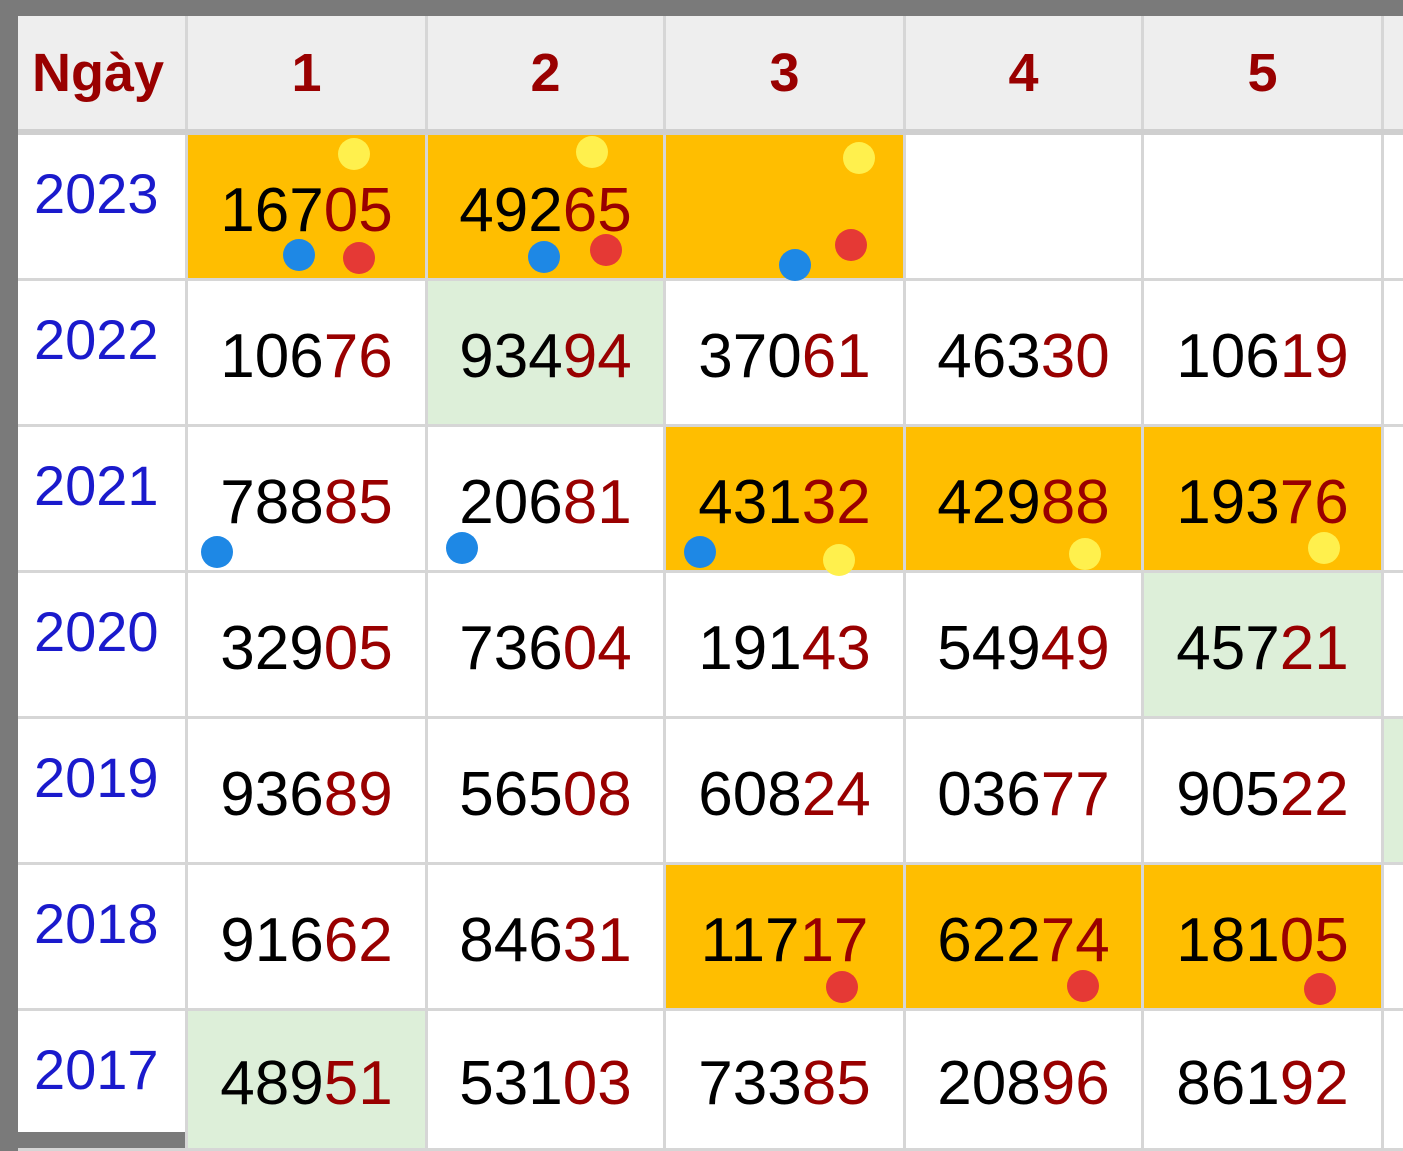 The image size is (1403, 1151). What do you see at coordinates (103, 354) in the screenshot?
I see `year-label: 2022` at bounding box center [103, 354].